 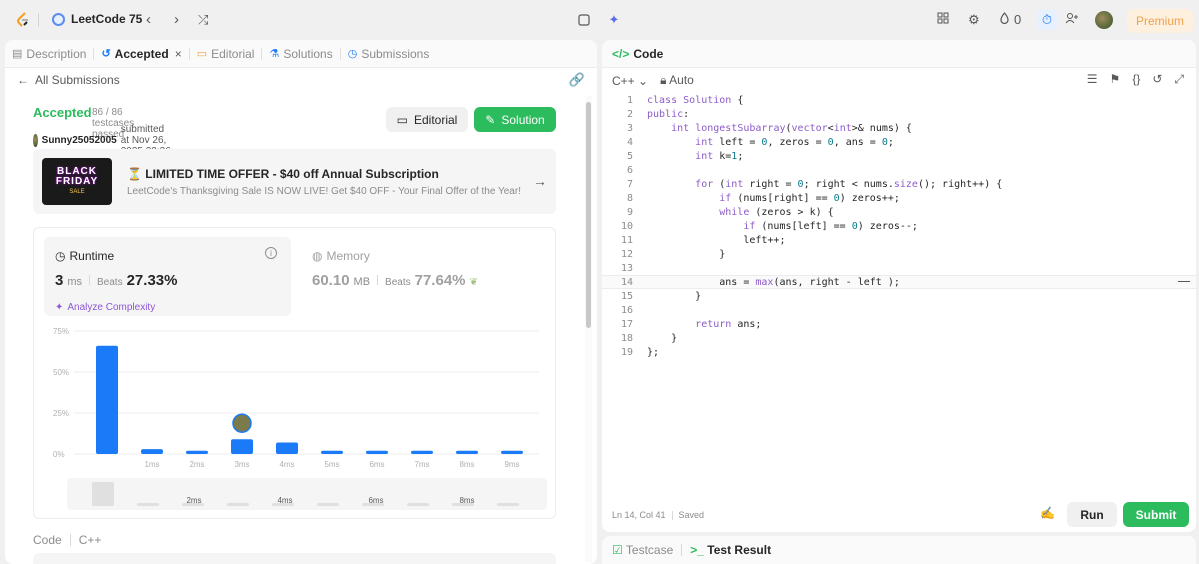 What do you see at coordinates (899, 142) in the screenshot?
I see `code-line: 4 int left = 0, zeros = 0, ans = 0;` at bounding box center [899, 142].